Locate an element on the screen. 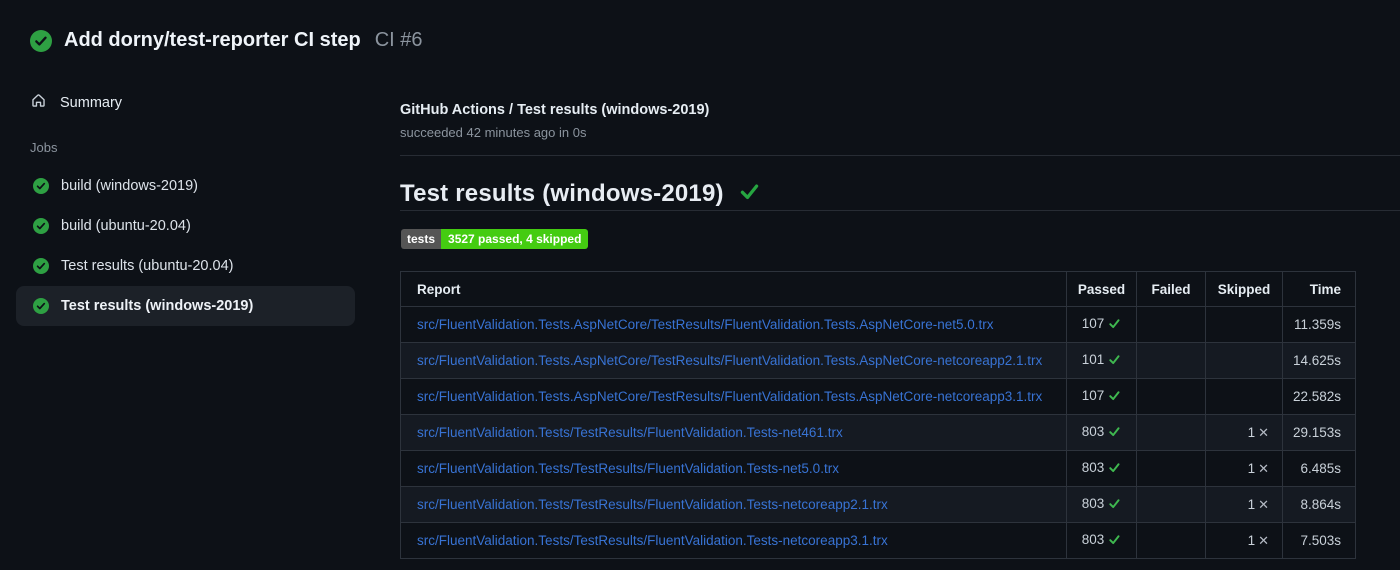  time-cell: 22.582s is located at coordinates (1319, 396).